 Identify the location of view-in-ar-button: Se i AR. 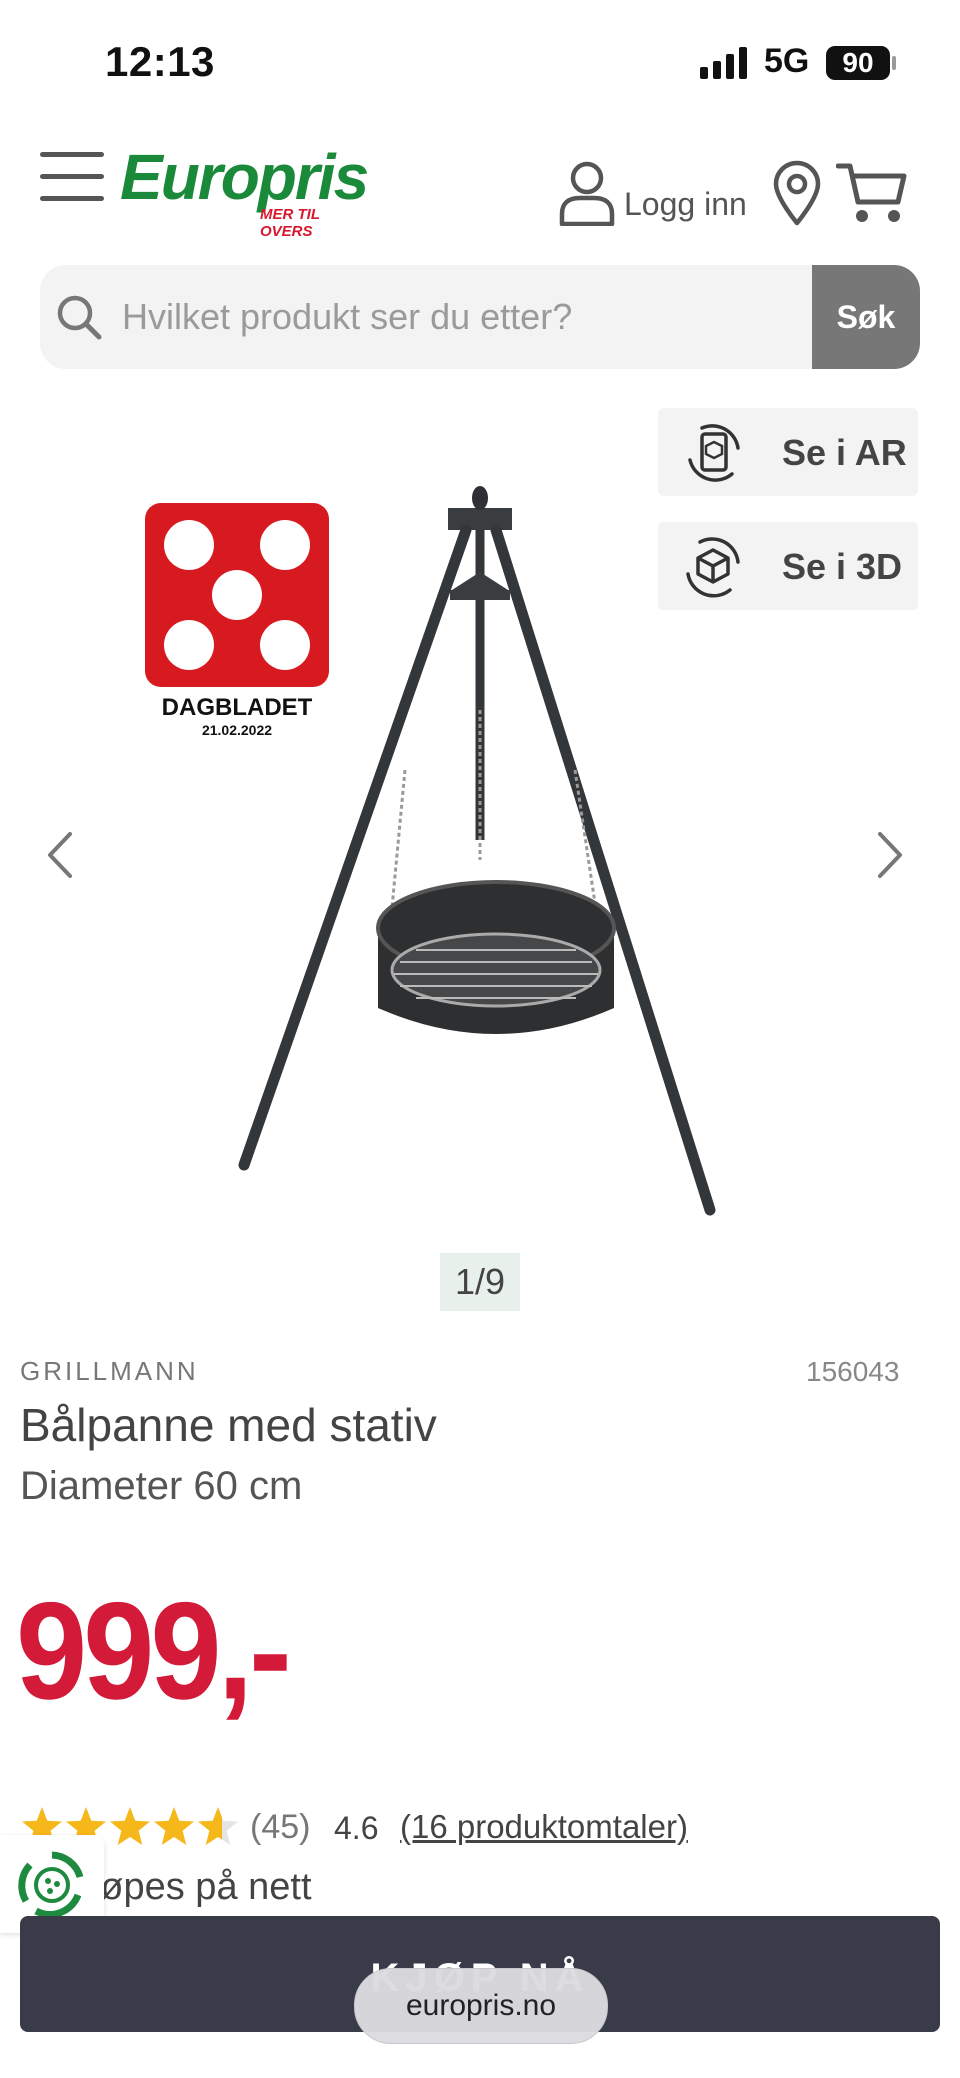
(788, 452).